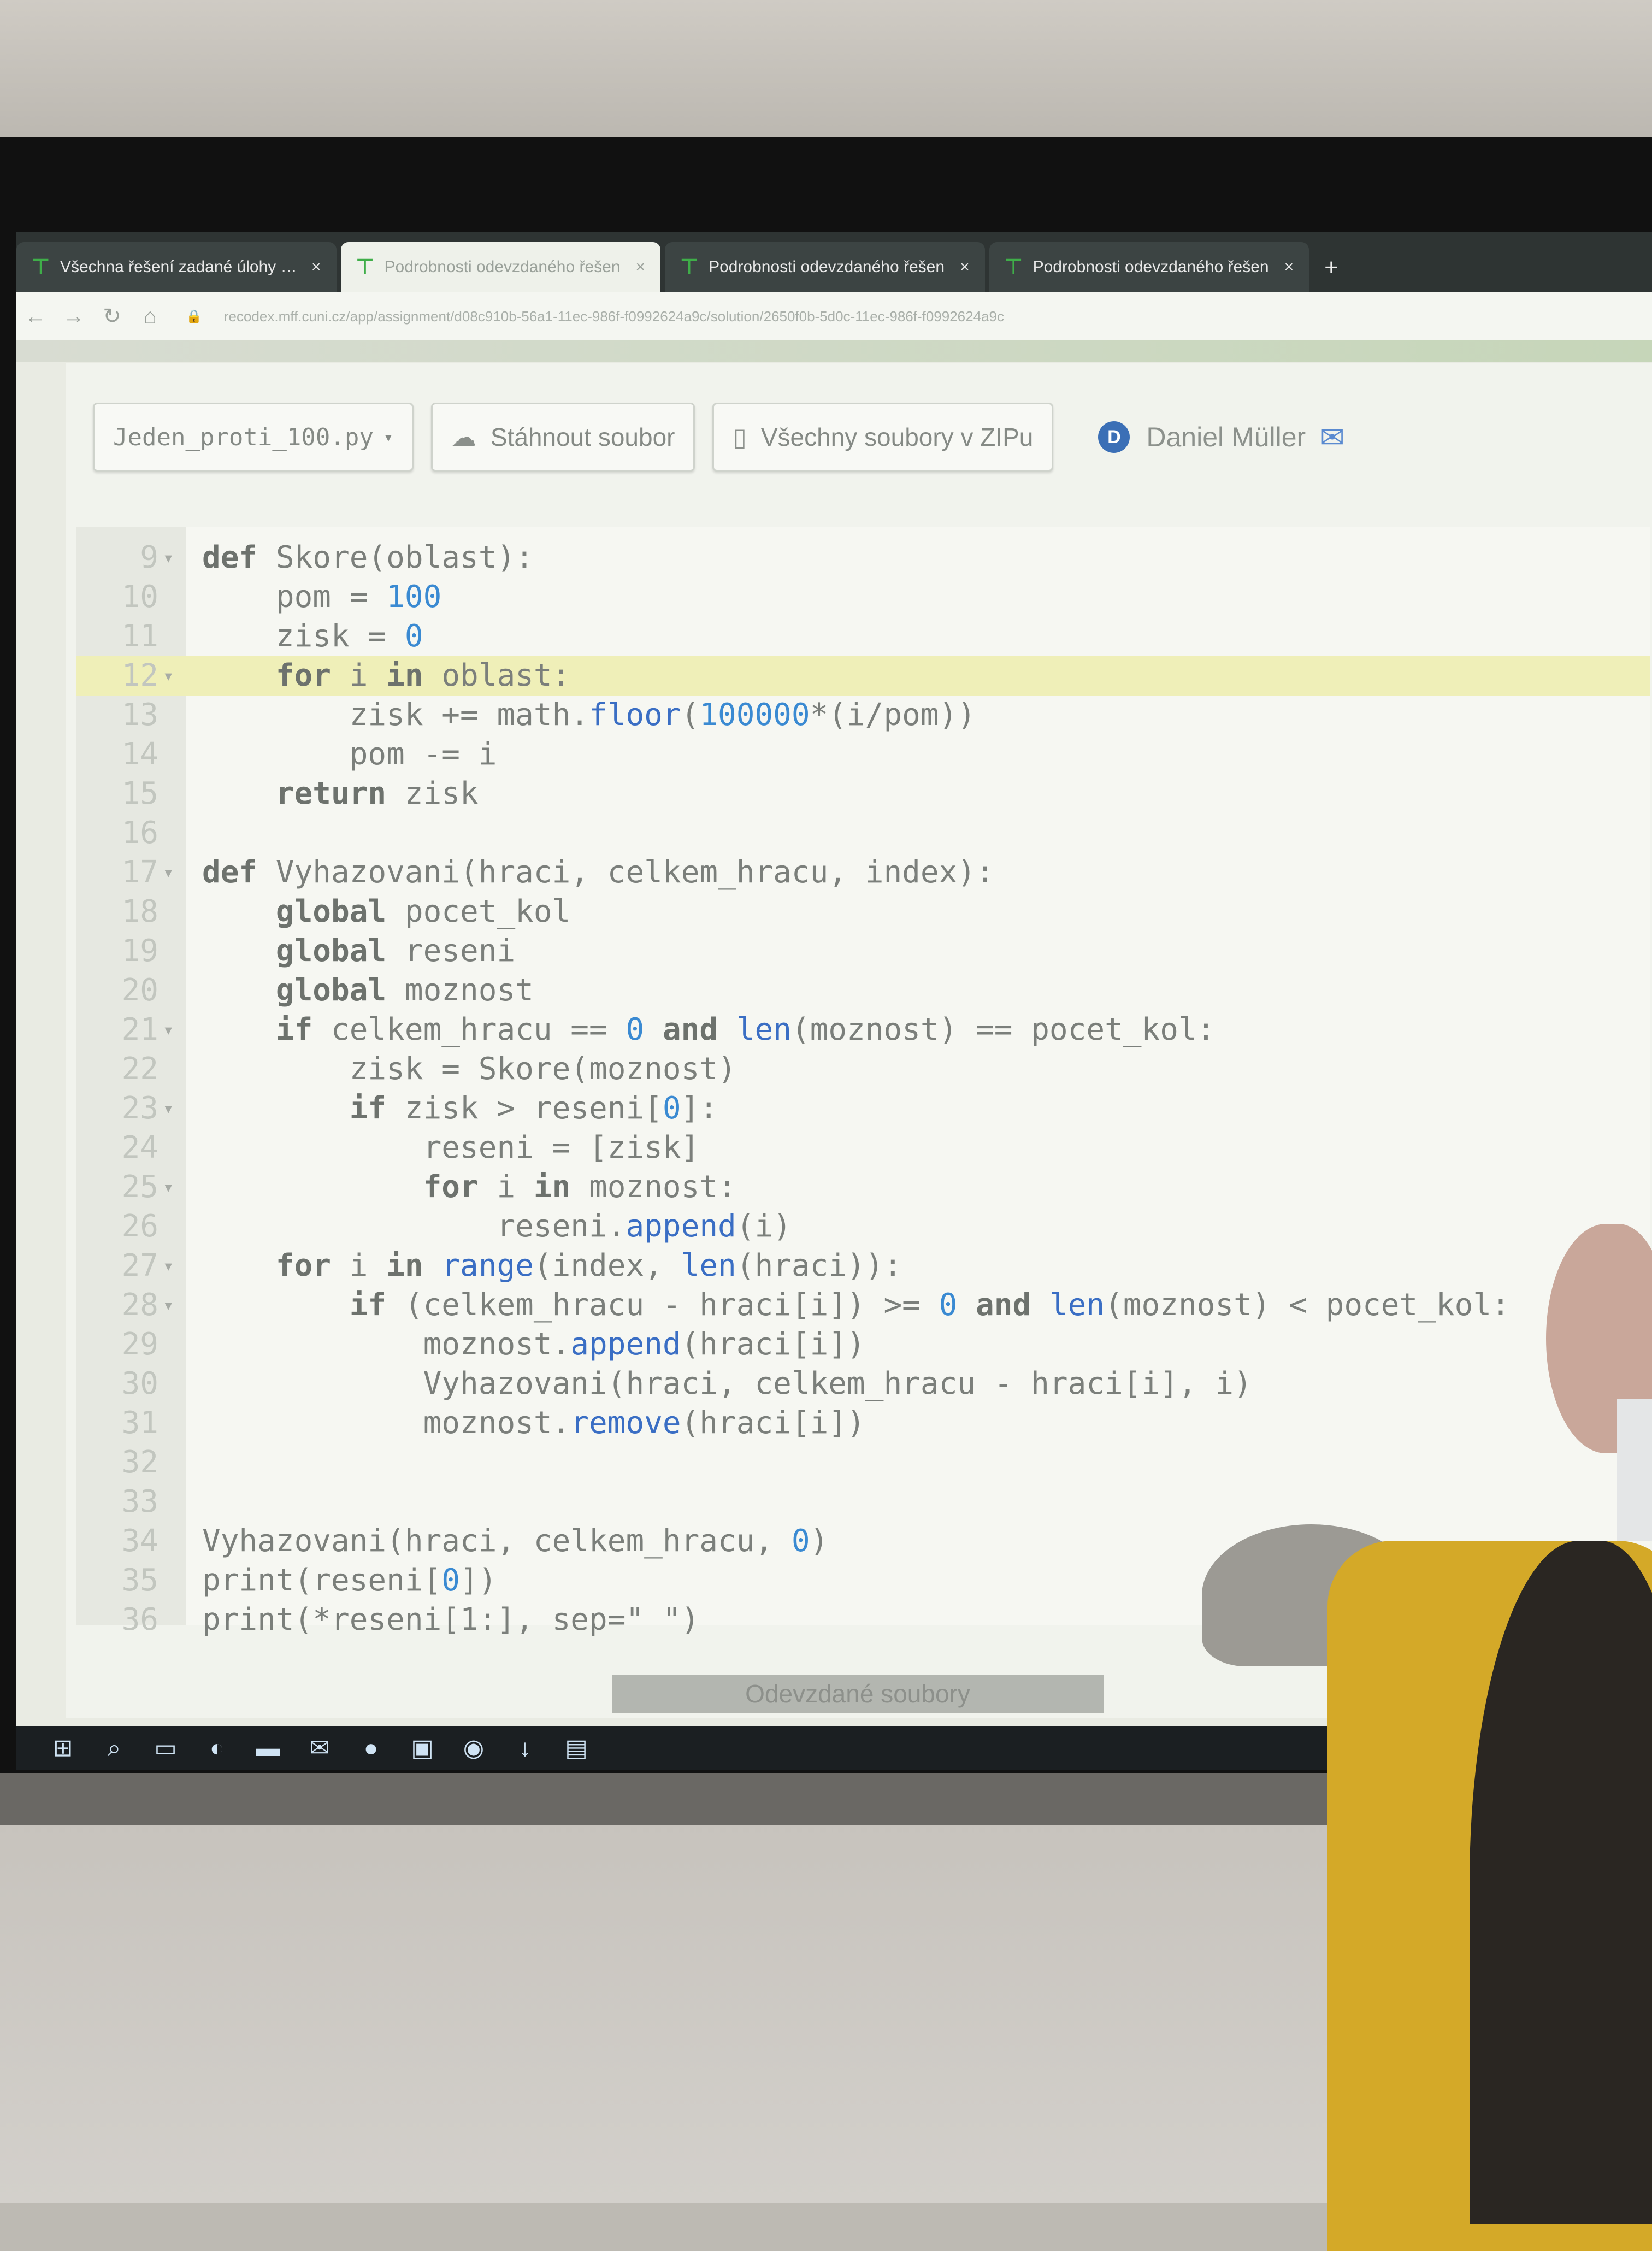  Describe the element at coordinates (863, 912) in the screenshot. I see `code-line: 18 global pocet_kol` at that location.